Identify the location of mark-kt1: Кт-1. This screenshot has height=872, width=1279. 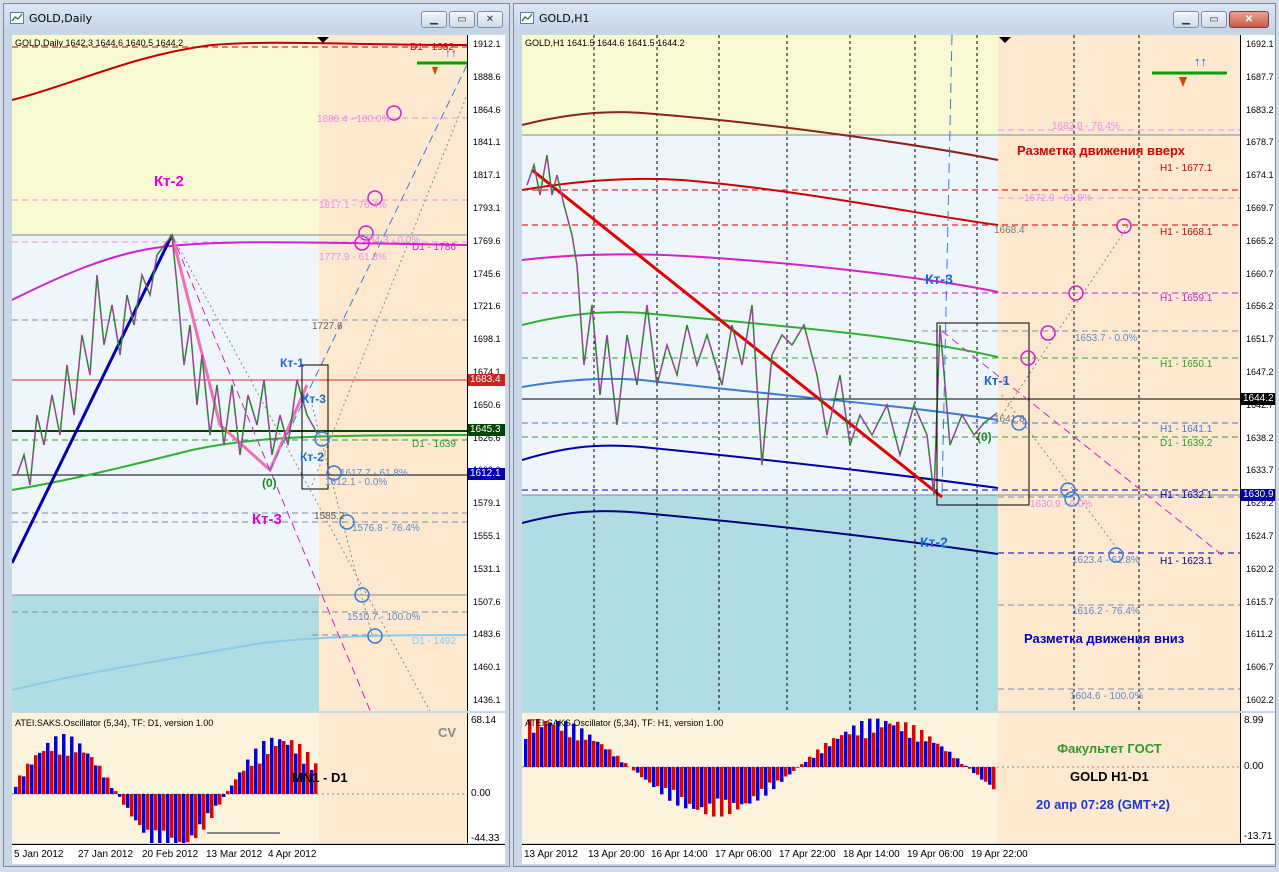
(997, 380).